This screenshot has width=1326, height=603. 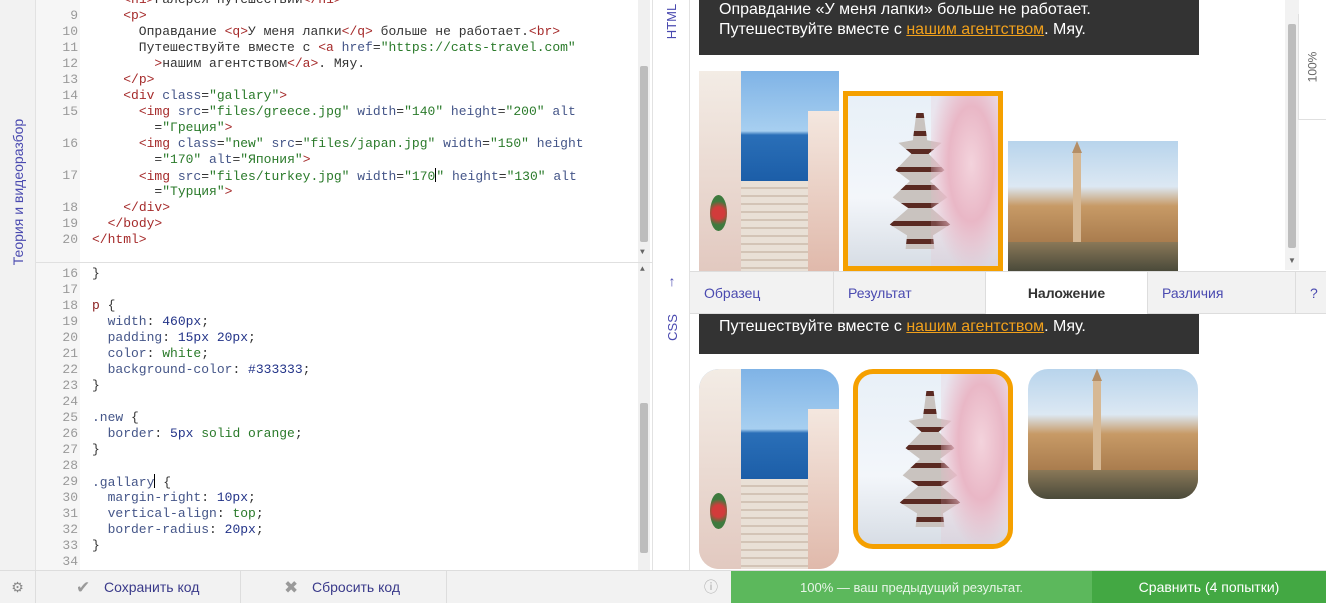 What do you see at coordinates (18, 285) in the screenshot?
I see `theory-tab: Теория и видеоразбор` at bounding box center [18, 285].